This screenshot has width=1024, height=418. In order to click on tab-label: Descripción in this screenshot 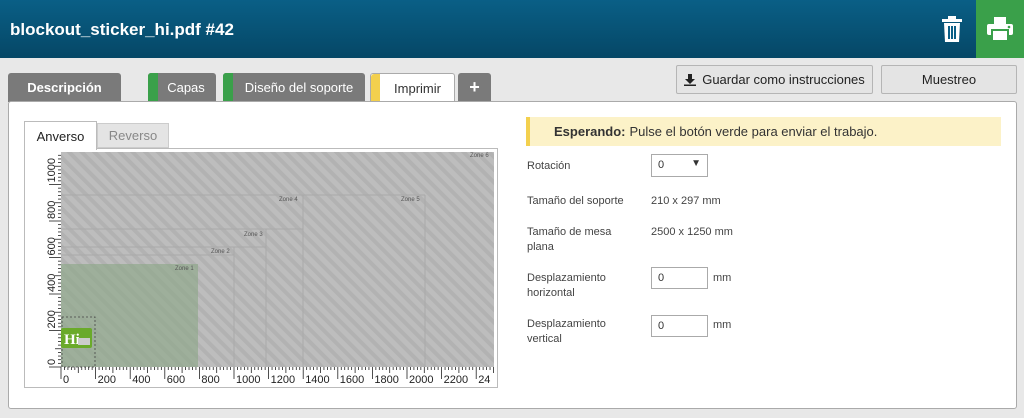, I will do `click(64, 87)`.